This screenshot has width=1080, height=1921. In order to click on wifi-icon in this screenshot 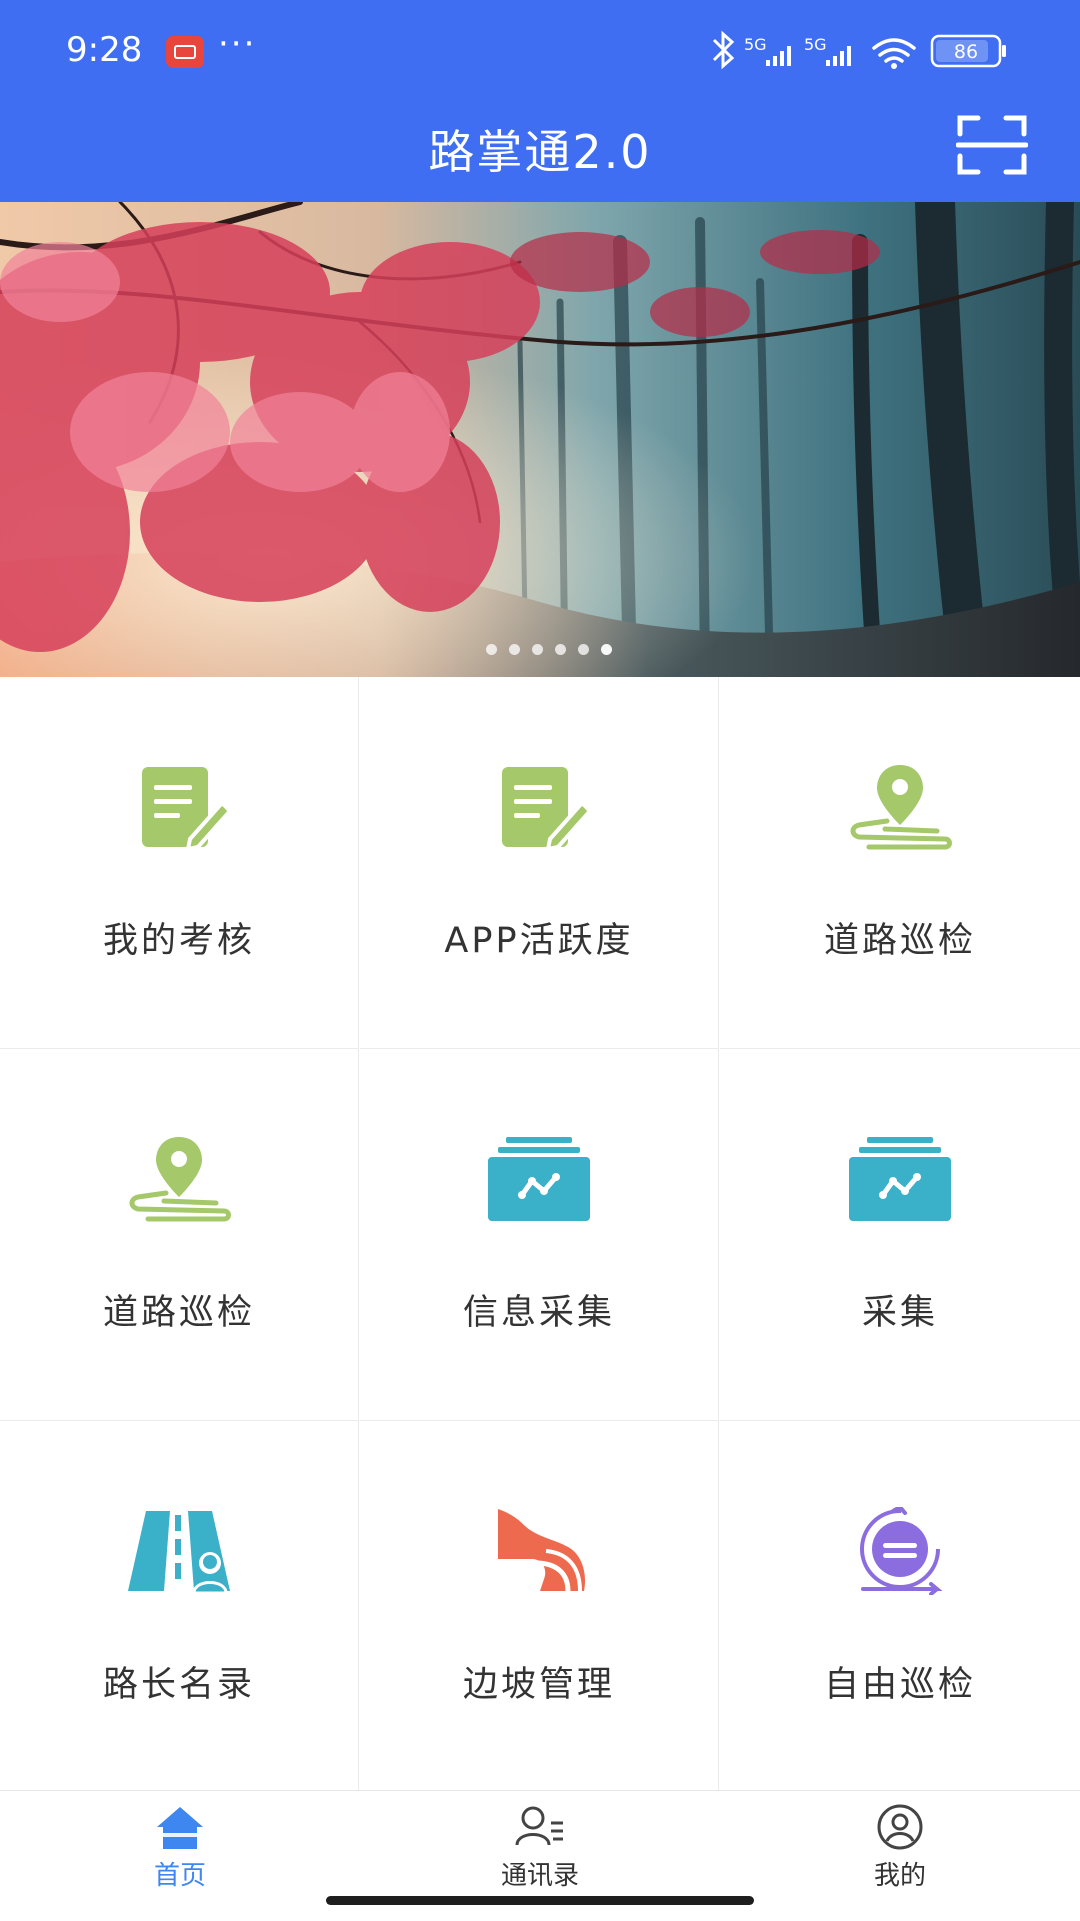, I will do `click(894, 50)`.